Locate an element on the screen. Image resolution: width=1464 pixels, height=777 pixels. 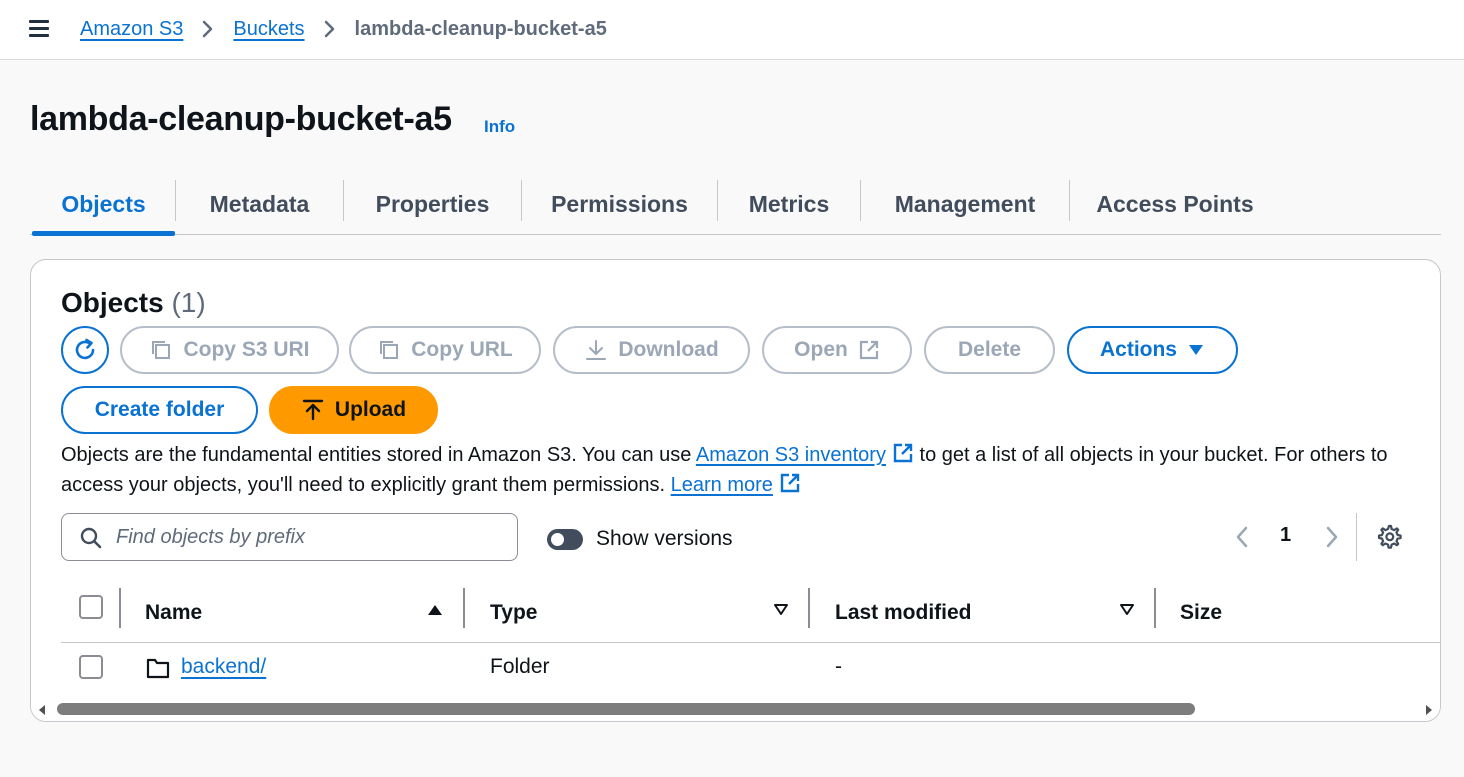
pagination-divider is located at coordinates (1356, 537).